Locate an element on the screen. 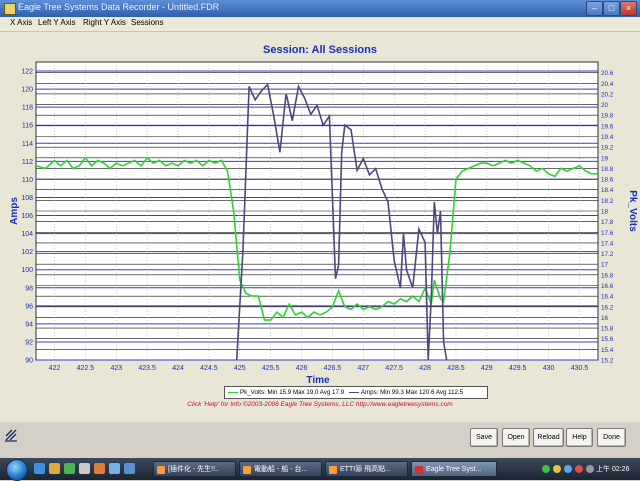  quicklaunch-app2-icon is located at coordinates (114, 468).